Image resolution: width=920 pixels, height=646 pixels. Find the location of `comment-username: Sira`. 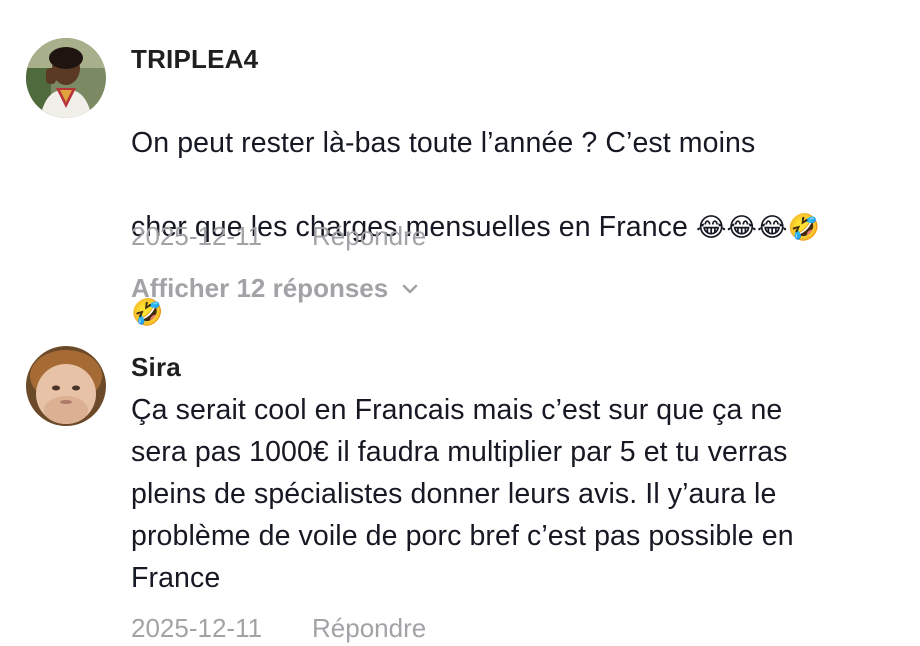

comment-username: Sira is located at coordinates (156, 367).